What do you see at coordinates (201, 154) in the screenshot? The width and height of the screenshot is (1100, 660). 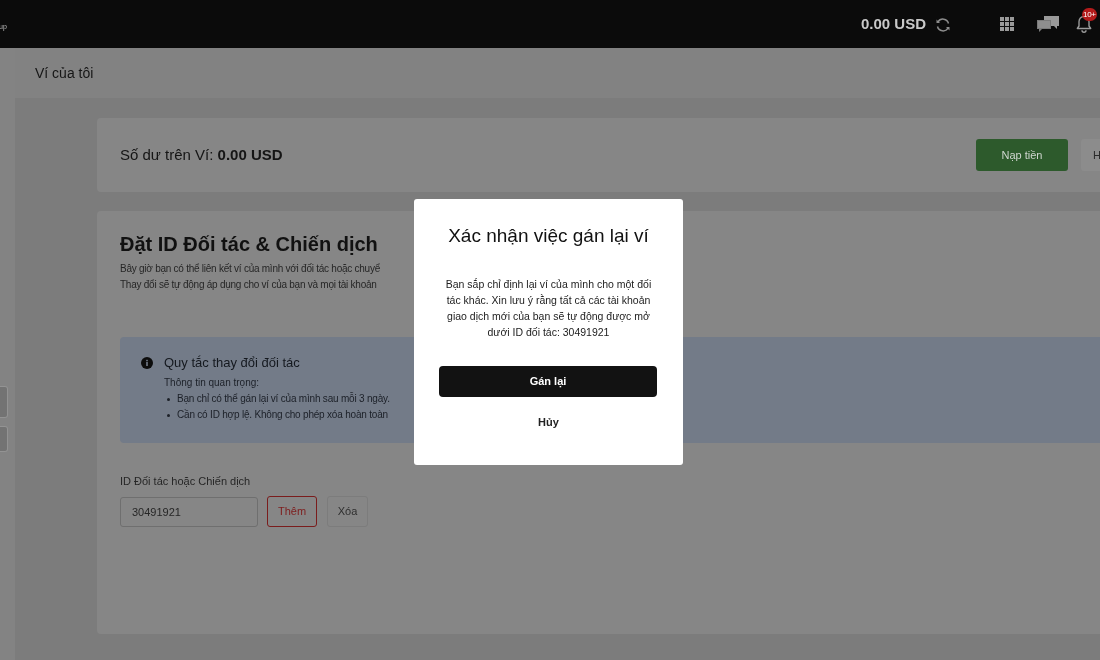 I see `balance-label: Số dư trên Ví: 0.00 USD` at bounding box center [201, 154].